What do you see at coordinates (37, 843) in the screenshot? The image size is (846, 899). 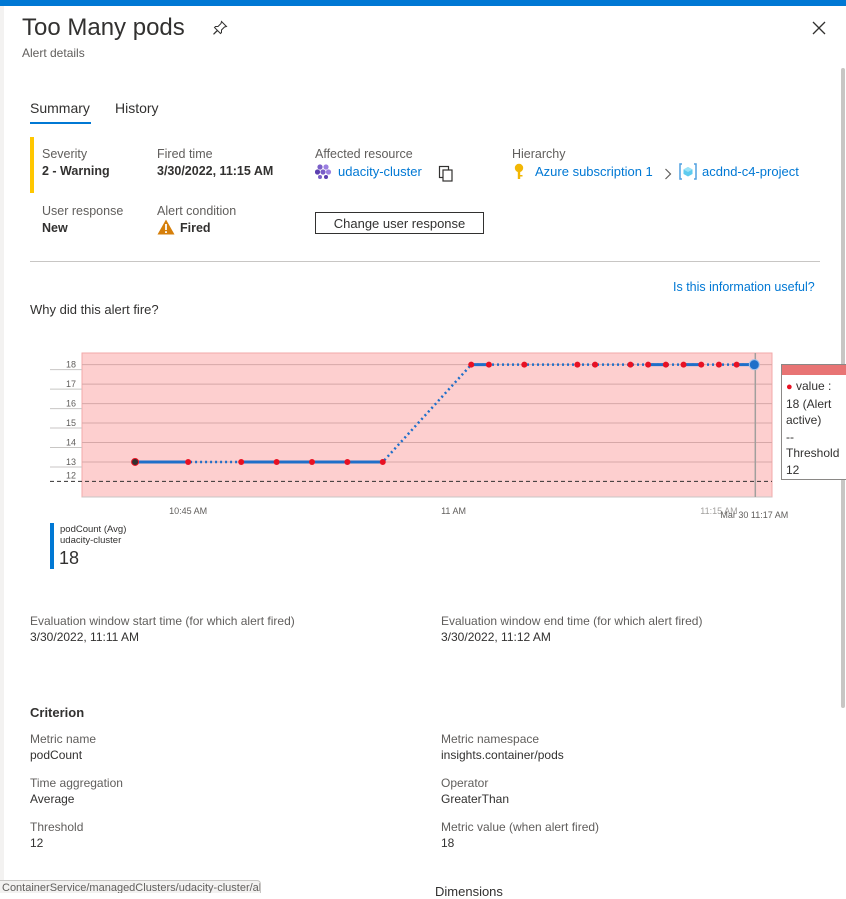 I see `threshold-value: 12` at bounding box center [37, 843].